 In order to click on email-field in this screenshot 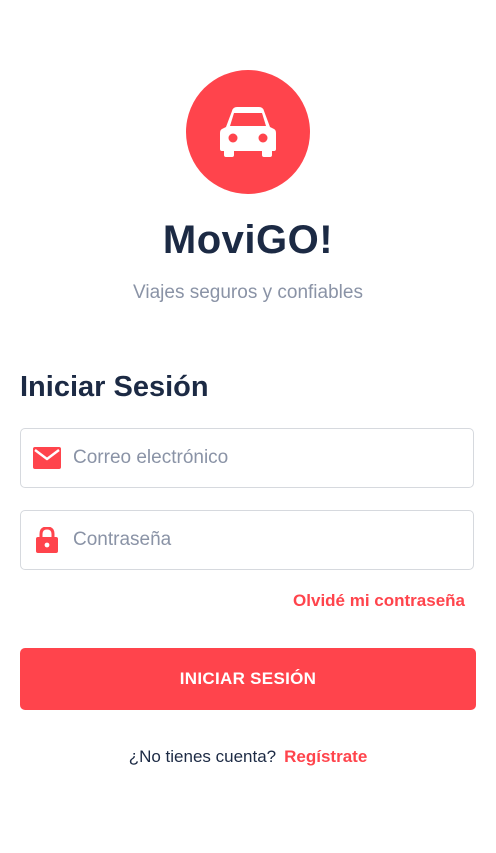, I will do `click(247, 458)`.